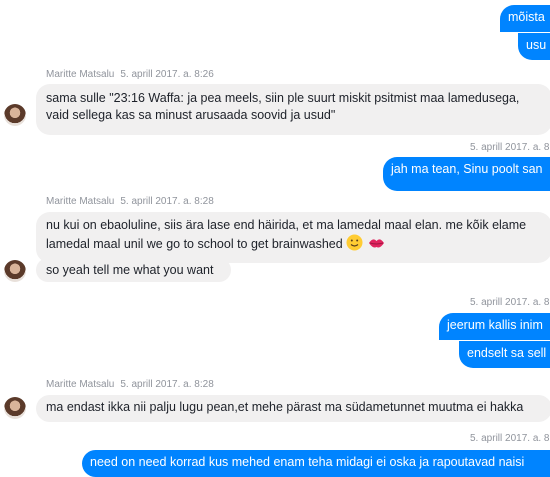 This screenshot has height=477, width=550. I want to click on message-text: mõista, so click(526, 17).